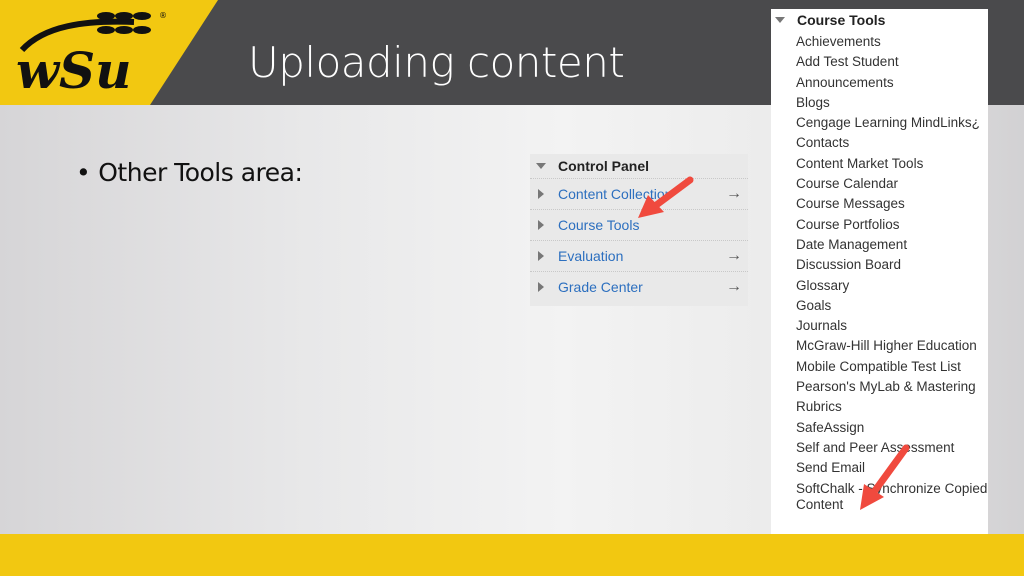 This screenshot has width=1024, height=576. Describe the element at coordinates (436, 62) in the screenshot. I see `slide-title: Uploading content` at that location.